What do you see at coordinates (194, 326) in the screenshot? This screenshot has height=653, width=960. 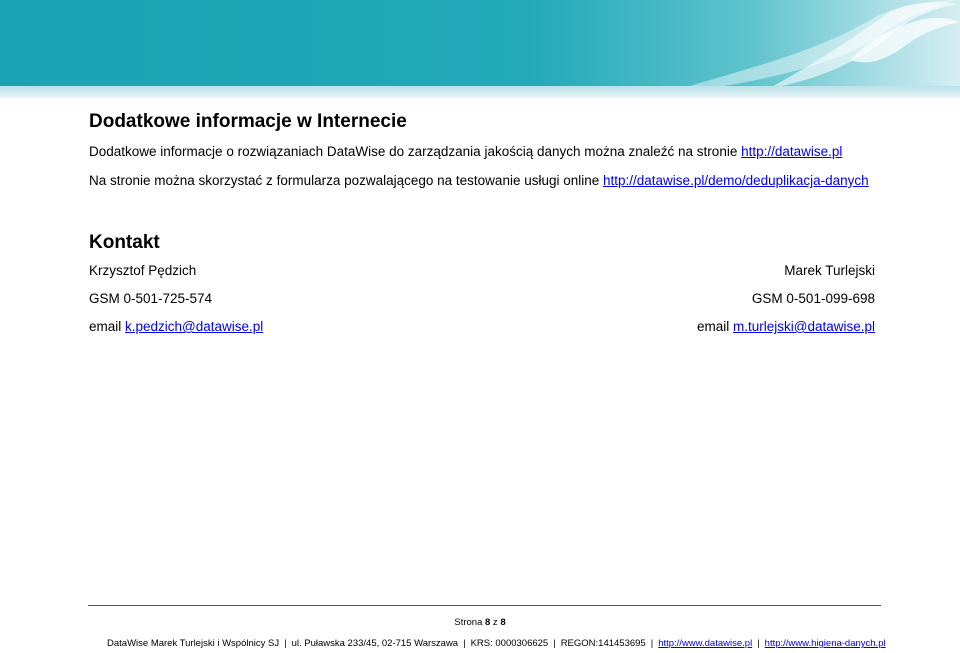 I see `contact-email-link: k.pedzich@datawise.pl` at bounding box center [194, 326].